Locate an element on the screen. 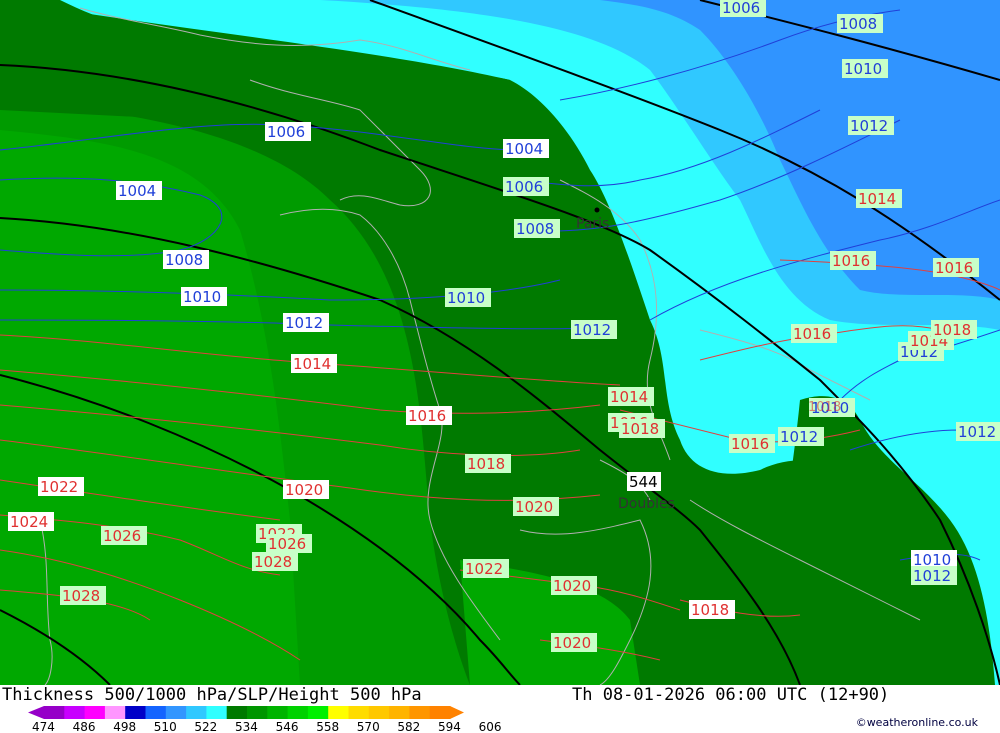 This screenshot has width=1000, height=733. height-label: 544 is located at coordinates (643, 482).